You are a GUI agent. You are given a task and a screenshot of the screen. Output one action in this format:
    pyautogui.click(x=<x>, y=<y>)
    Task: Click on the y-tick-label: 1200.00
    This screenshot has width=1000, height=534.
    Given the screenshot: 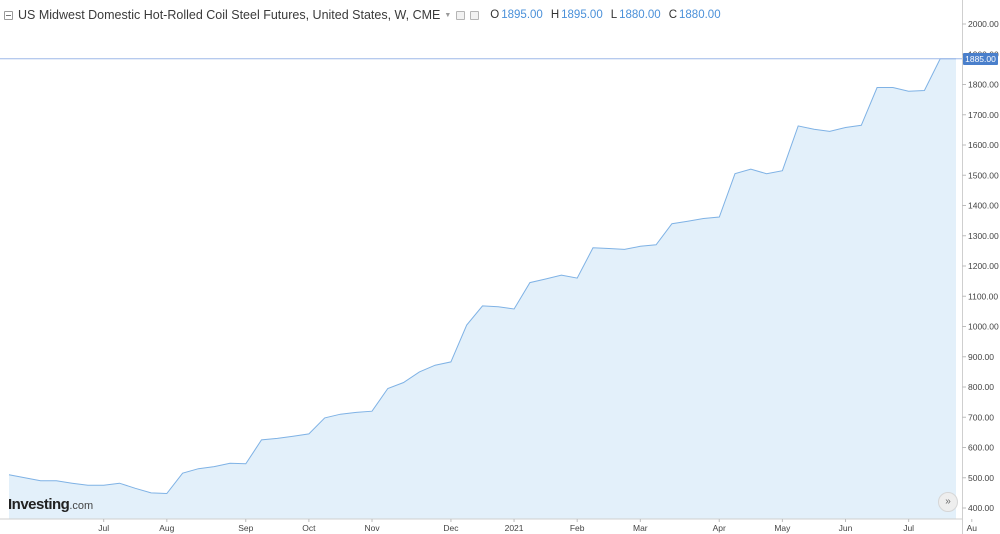 What is the action you would take?
    pyautogui.click(x=983, y=266)
    